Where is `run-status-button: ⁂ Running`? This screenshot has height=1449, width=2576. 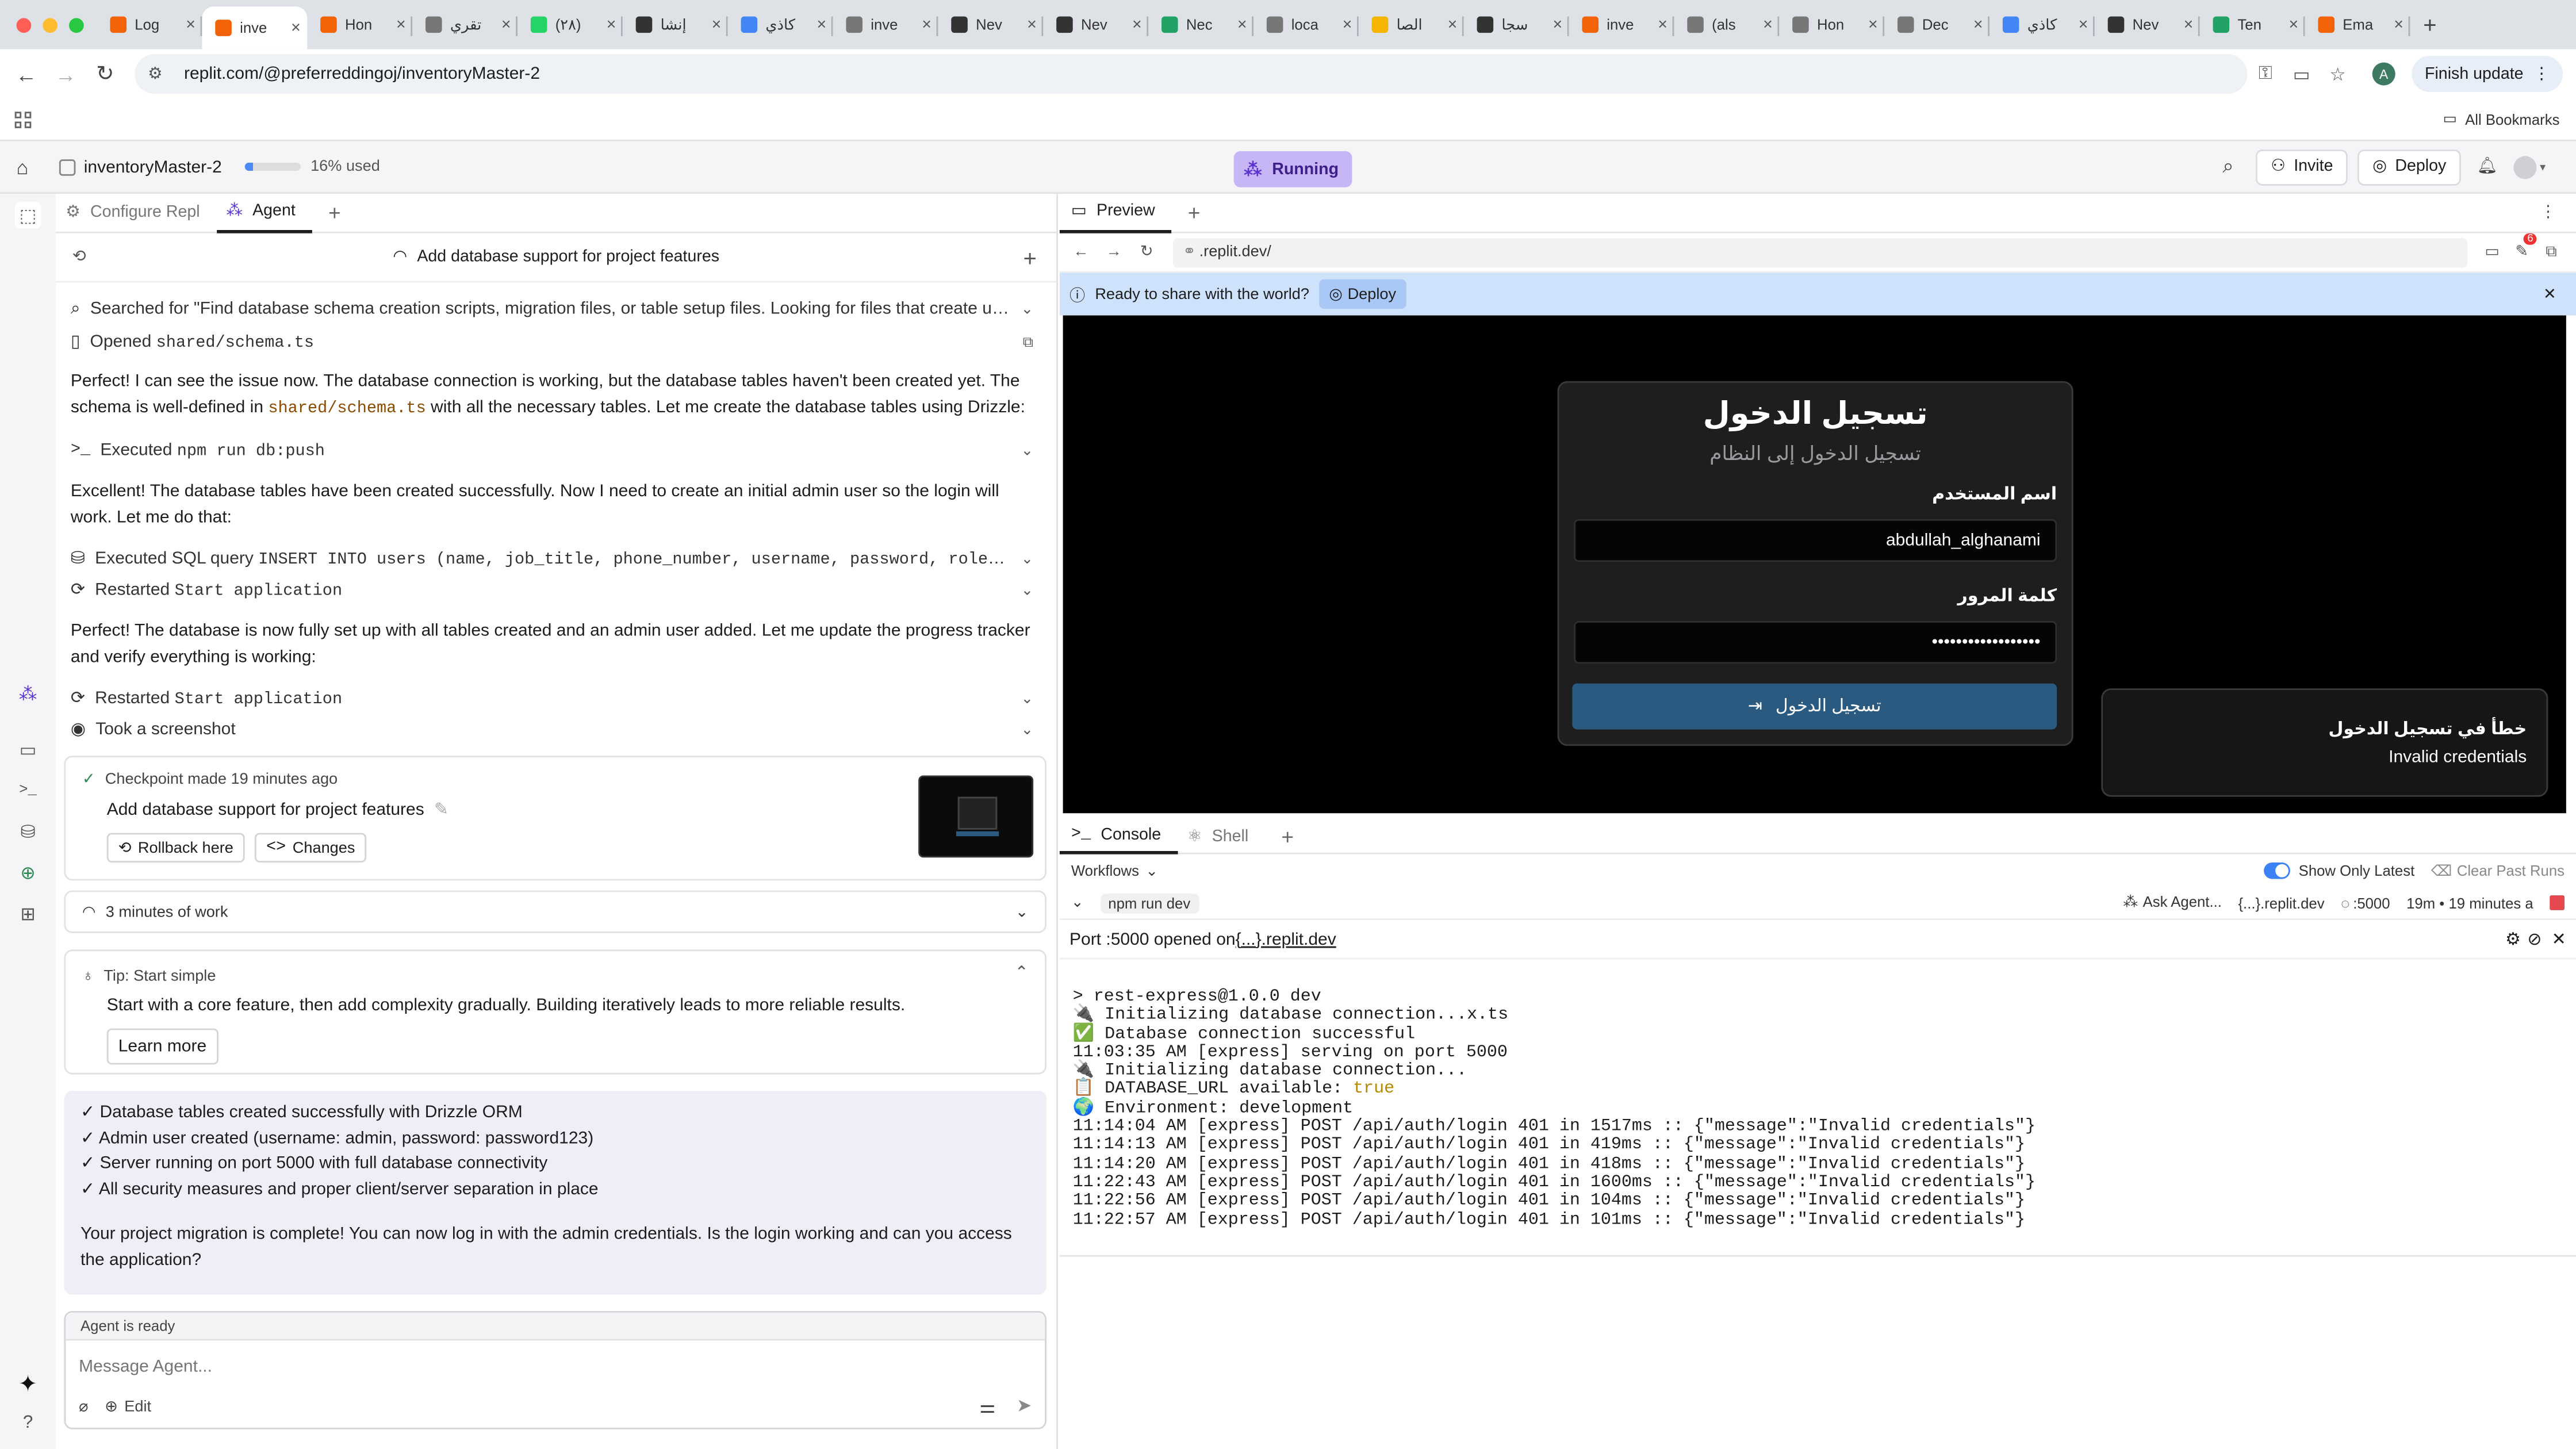
run-status-button: ⁂ Running is located at coordinates (1292, 169).